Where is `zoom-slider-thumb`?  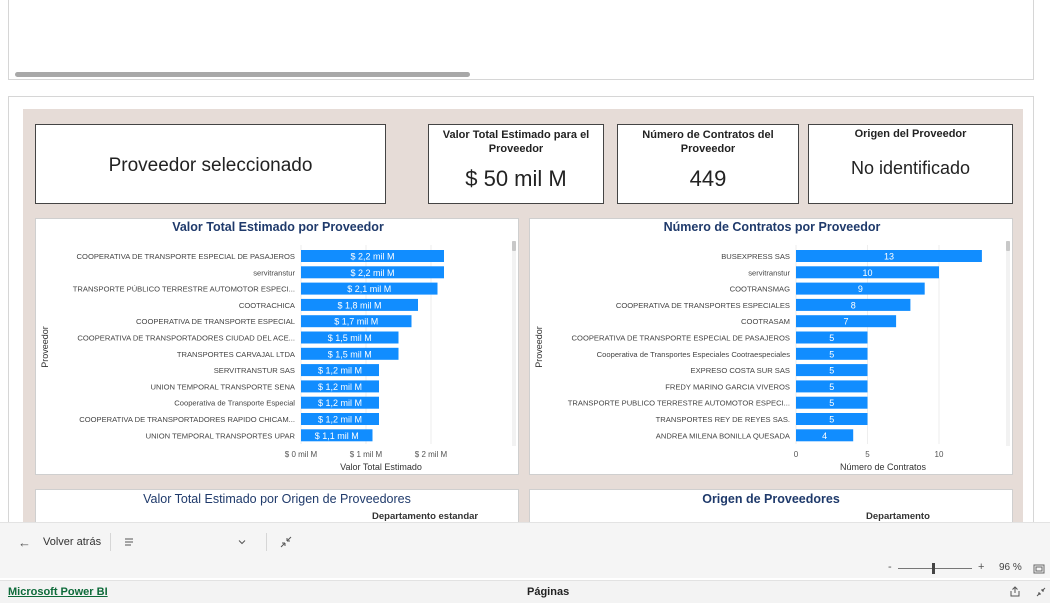
zoom-slider-thumb is located at coordinates (933, 568).